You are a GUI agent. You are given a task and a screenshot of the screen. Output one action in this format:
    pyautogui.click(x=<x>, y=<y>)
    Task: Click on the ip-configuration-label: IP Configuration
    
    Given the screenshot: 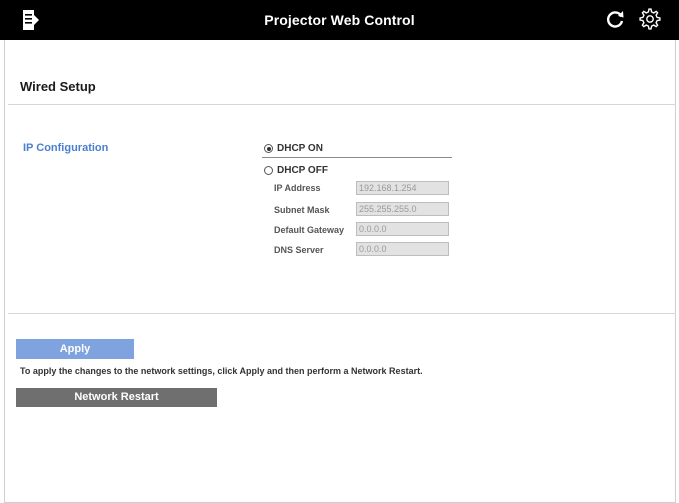 What is the action you would take?
    pyautogui.click(x=66, y=148)
    